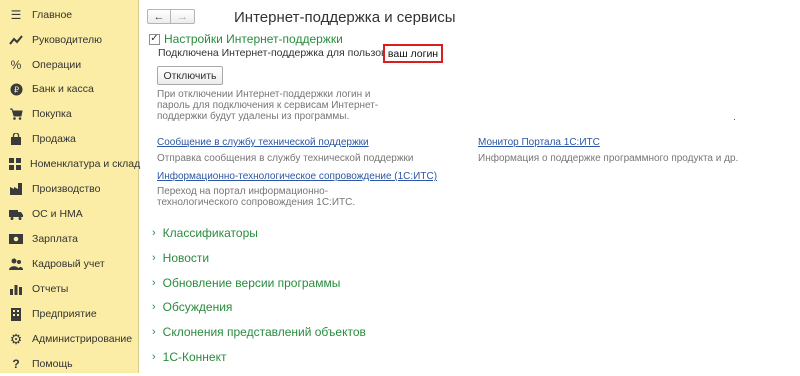 This screenshot has width=800, height=376. I want to click on people-icon, so click(16, 264).